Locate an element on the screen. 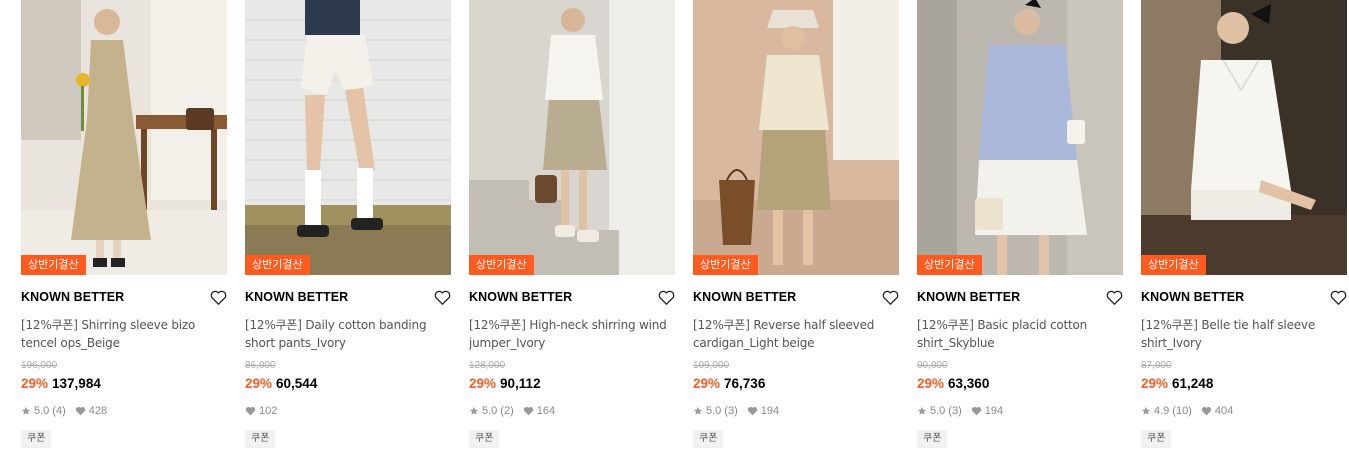 This screenshot has height=463, width=1349. review-count: (4) is located at coordinates (59, 411).